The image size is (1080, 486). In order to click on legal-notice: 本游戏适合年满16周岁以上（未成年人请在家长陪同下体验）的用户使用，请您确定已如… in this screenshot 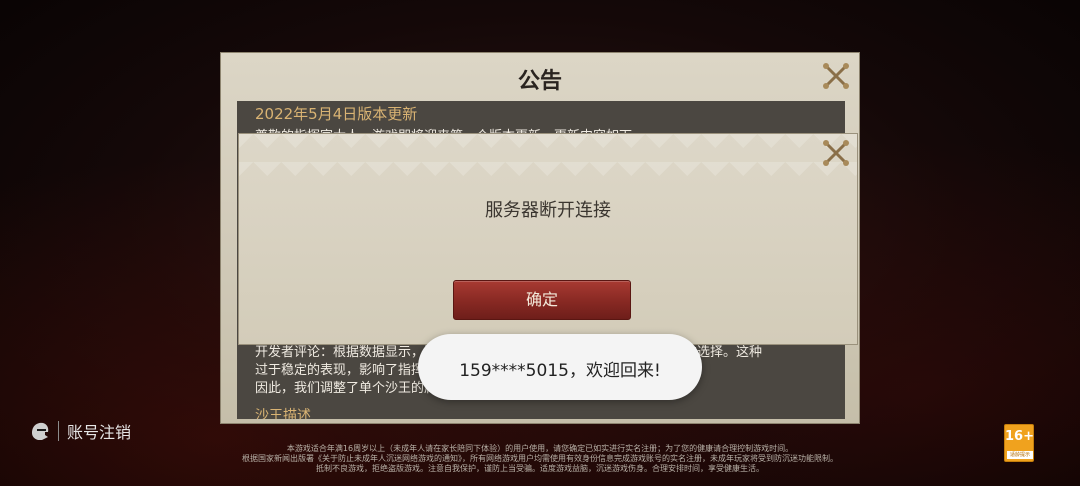, I will do `click(540, 459)`.